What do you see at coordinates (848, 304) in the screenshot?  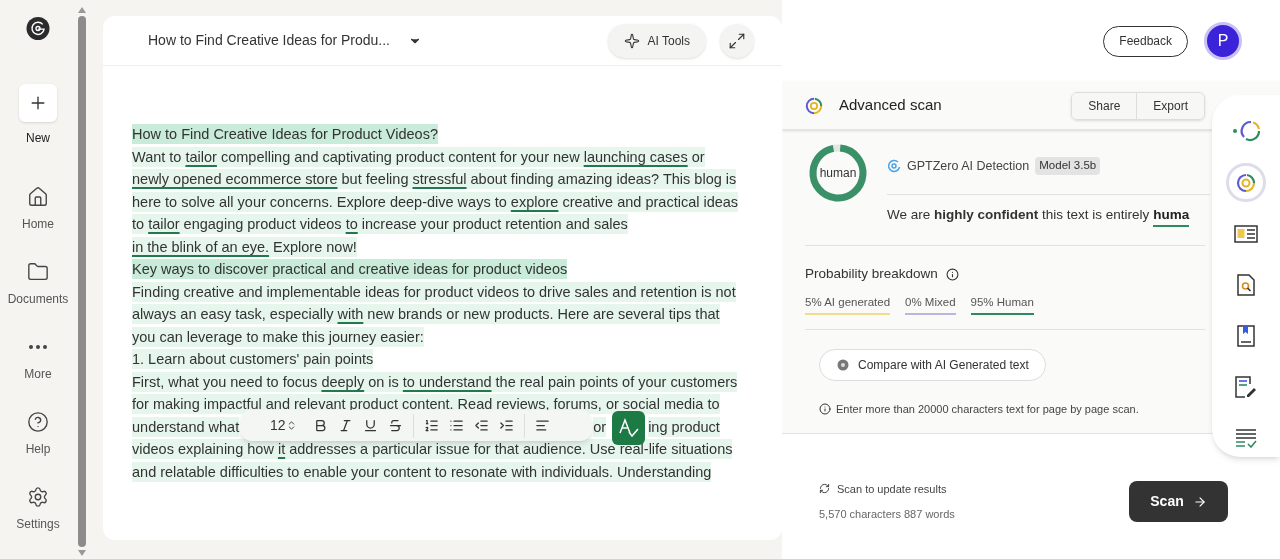 I see `breakdown-item: 5% AI generated` at bounding box center [848, 304].